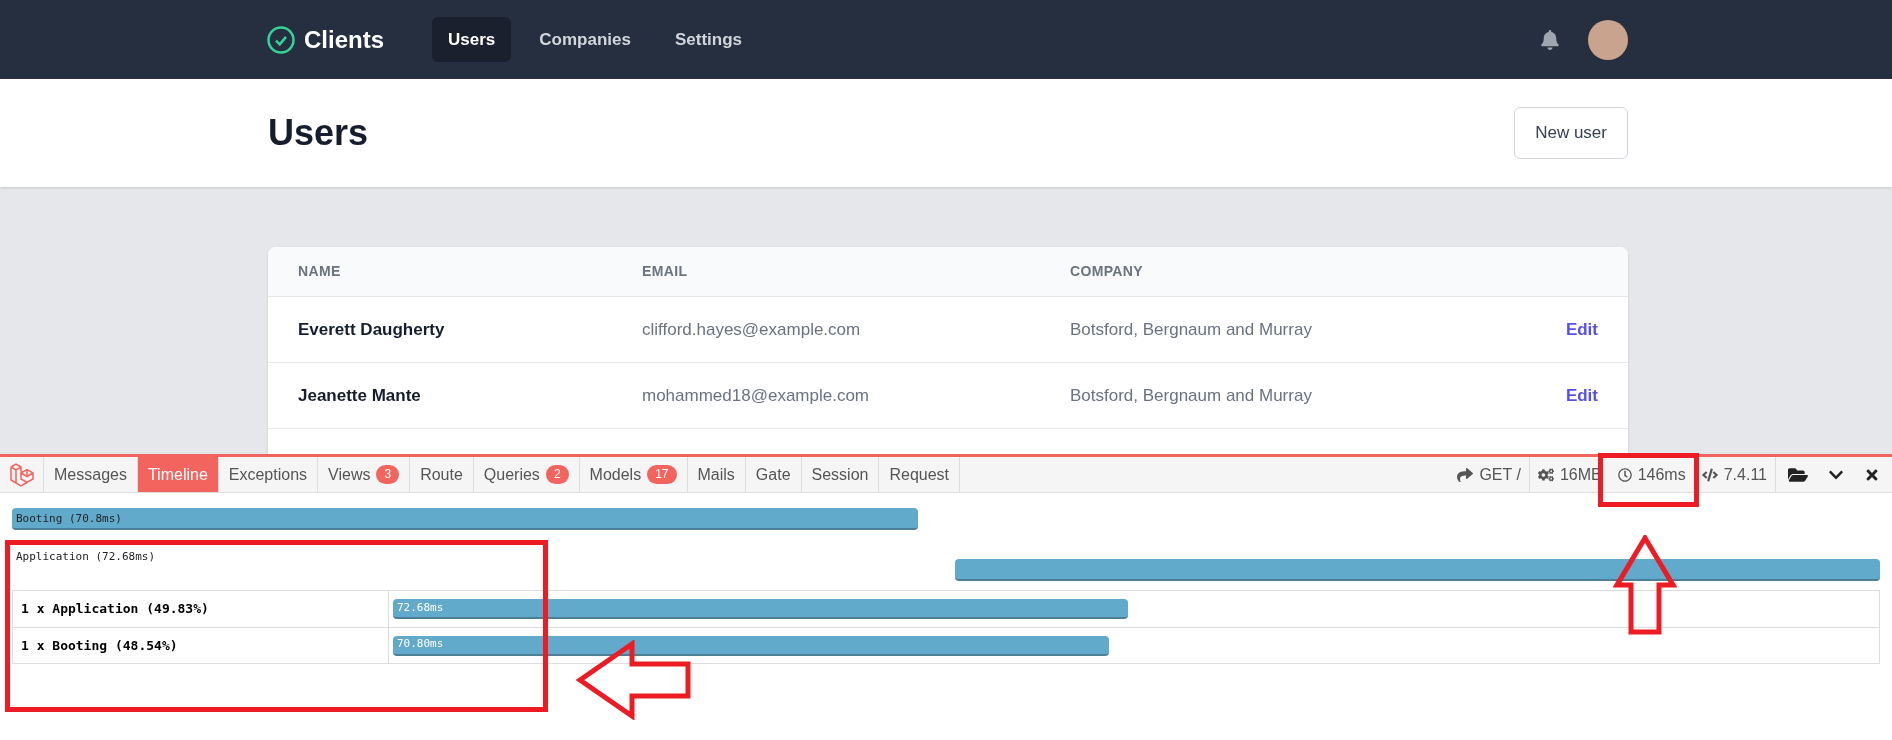  I want to click on debug-tab: Models 17, so click(633, 474).